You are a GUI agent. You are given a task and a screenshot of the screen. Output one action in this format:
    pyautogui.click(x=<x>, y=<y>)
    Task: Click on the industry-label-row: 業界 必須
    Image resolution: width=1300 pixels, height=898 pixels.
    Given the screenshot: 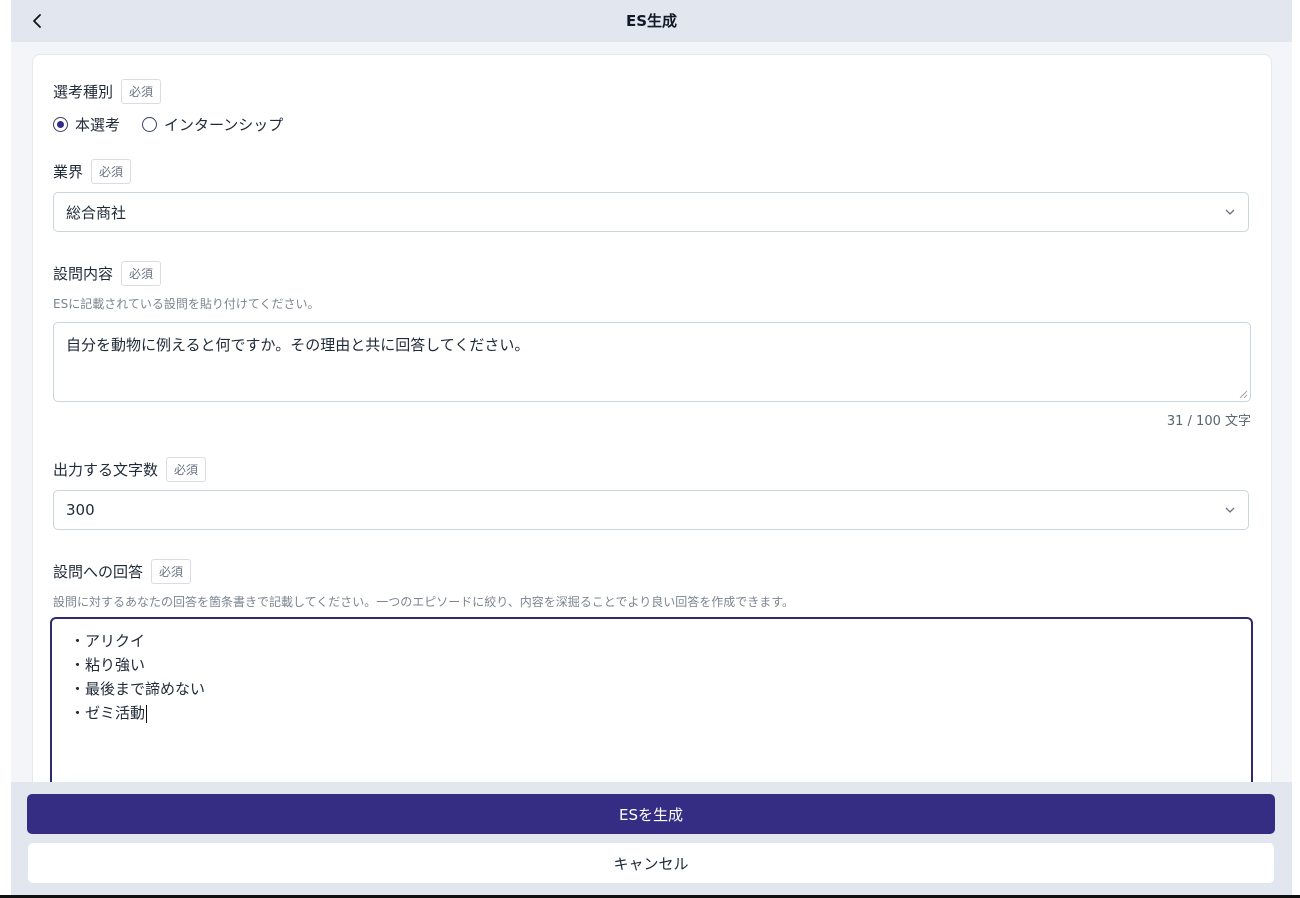 What is the action you would take?
    pyautogui.click(x=92, y=171)
    